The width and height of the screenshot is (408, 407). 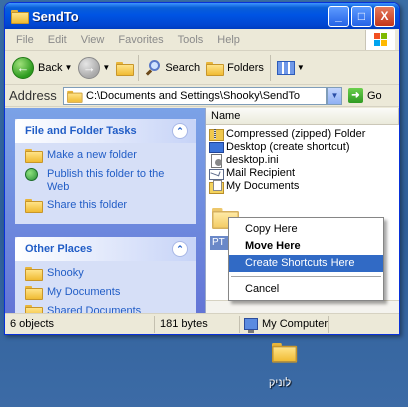 What do you see at coordinates (92, 155) in the screenshot?
I see `task-label: Make a new folder` at bounding box center [92, 155].